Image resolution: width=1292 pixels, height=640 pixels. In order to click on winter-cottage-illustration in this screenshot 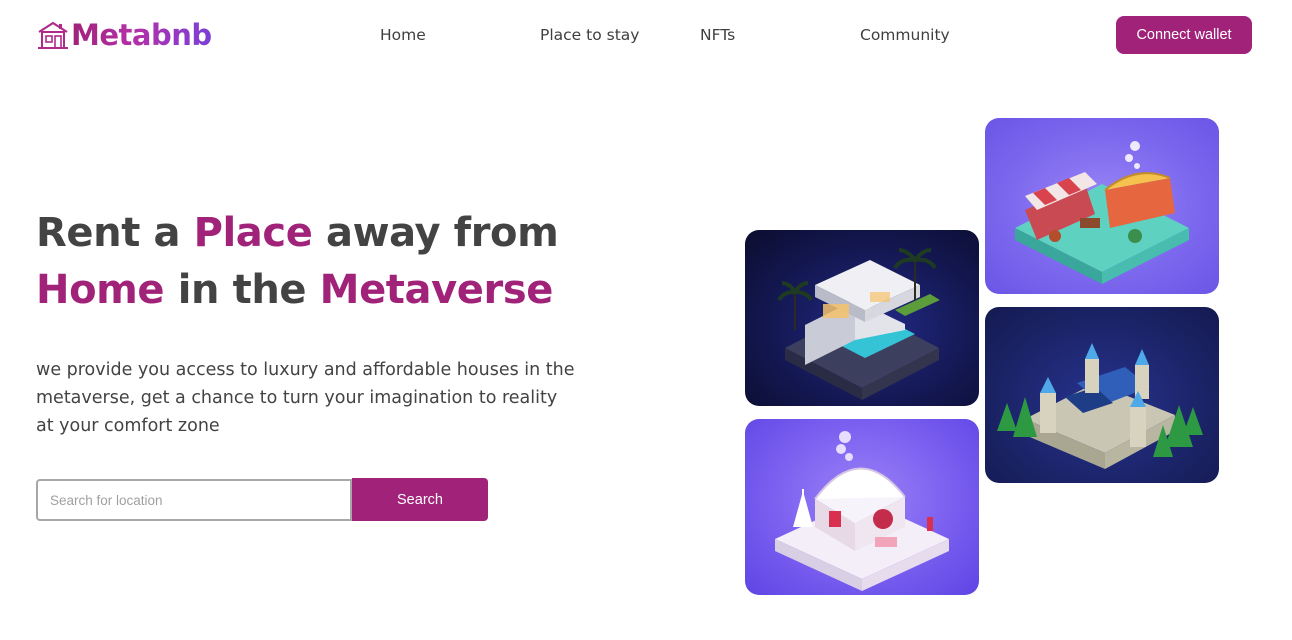, I will do `click(862, 511)`.